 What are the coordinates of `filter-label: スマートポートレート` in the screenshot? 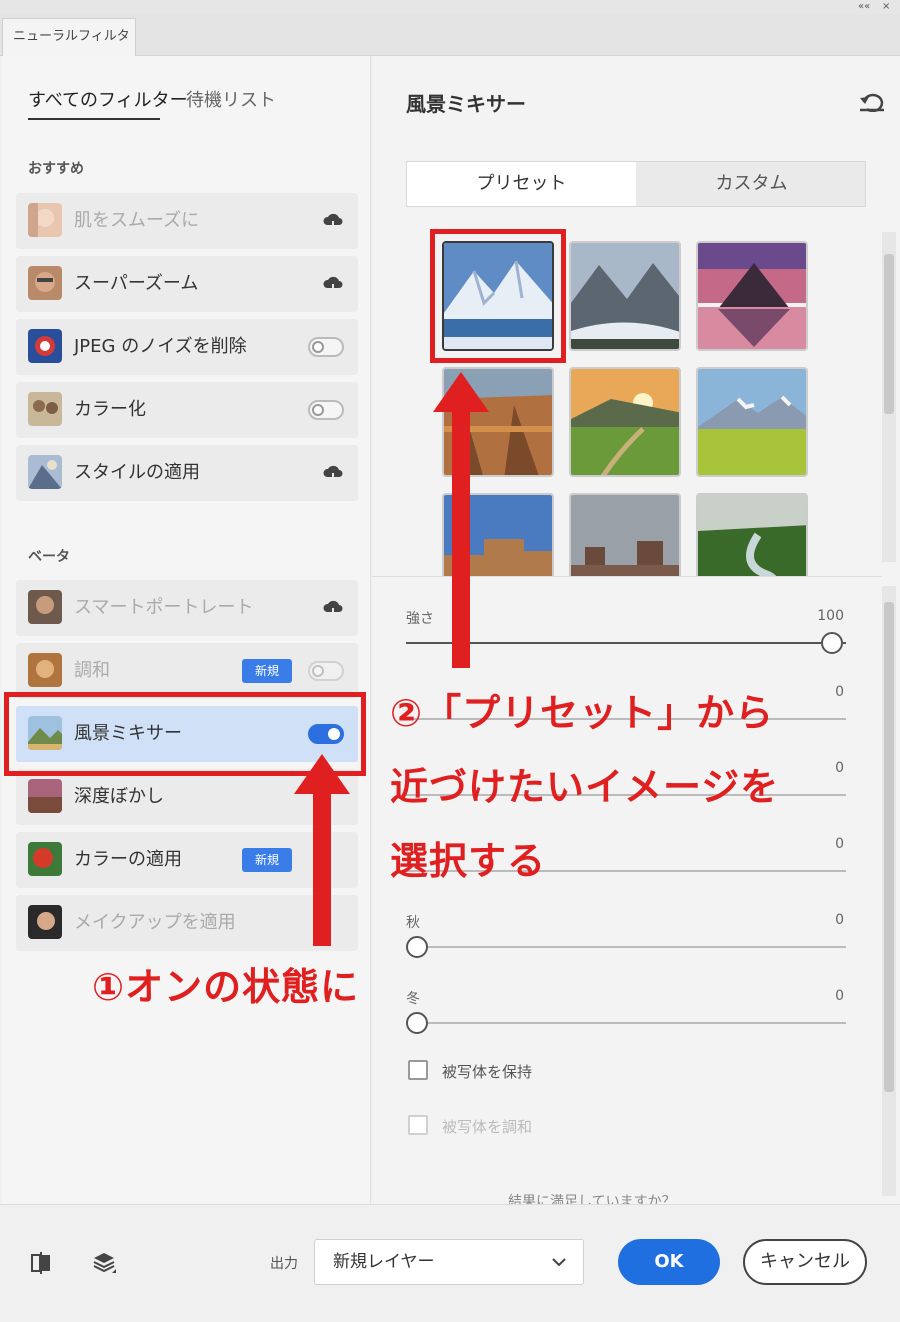 It's located at (164, 607).